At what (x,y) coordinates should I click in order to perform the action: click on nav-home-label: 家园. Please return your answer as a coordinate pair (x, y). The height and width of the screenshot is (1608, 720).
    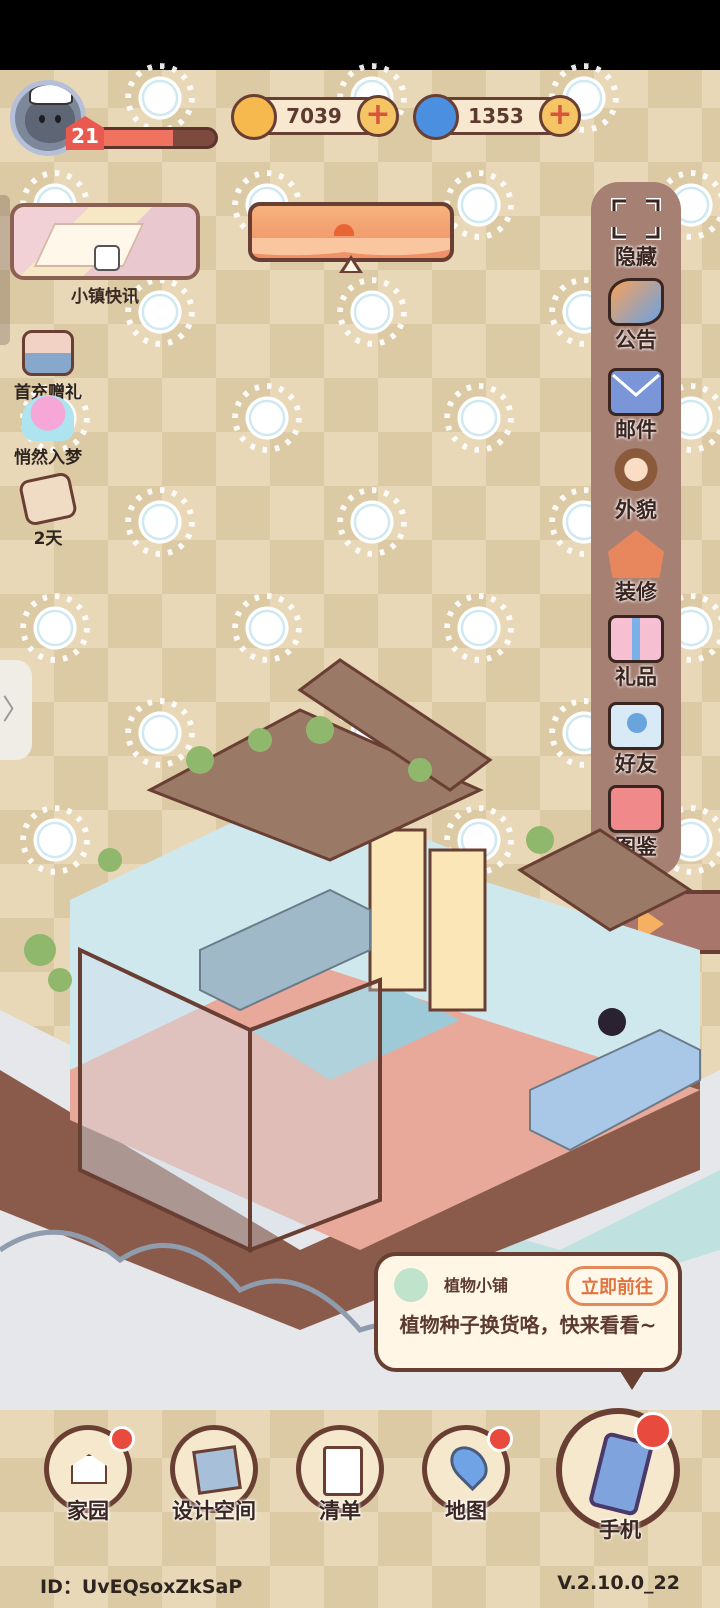
    Looking at the image, I should click on (88, 1511).